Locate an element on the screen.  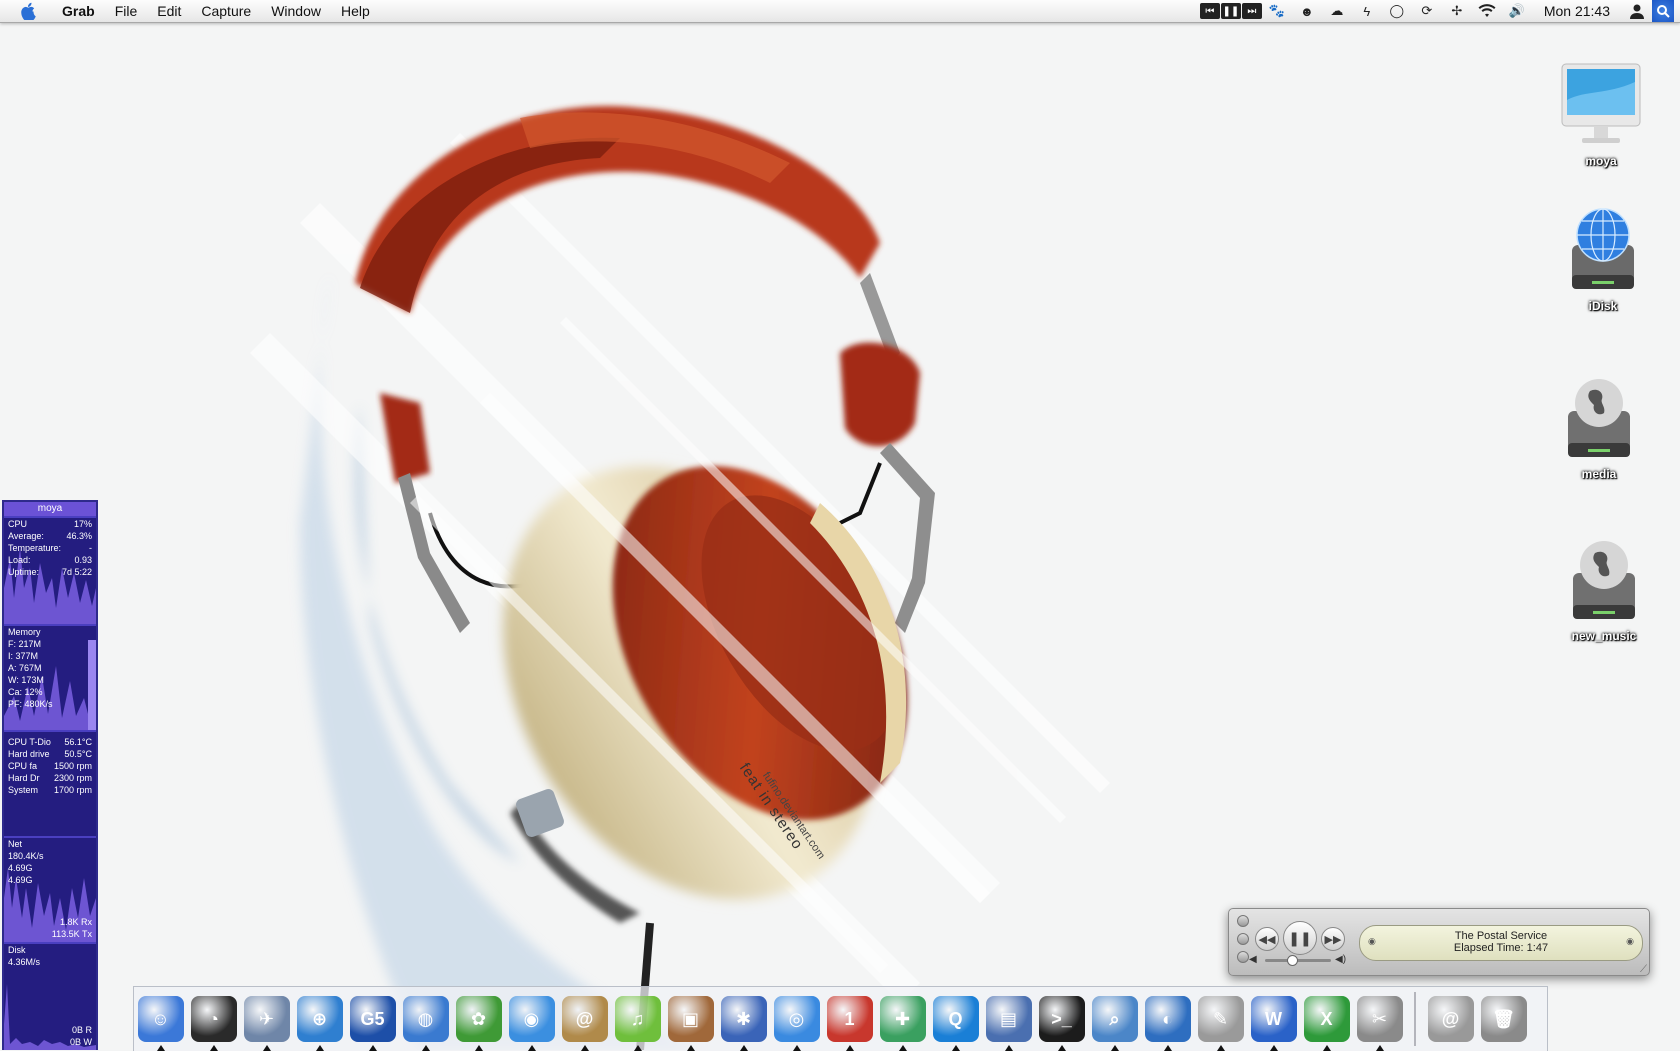
chat-bubble-icon: ◯ is located at coordinates (1397, 11).